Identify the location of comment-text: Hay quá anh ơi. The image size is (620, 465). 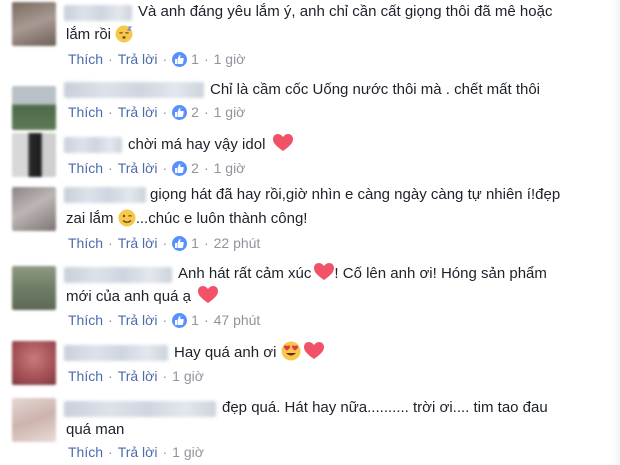
(249, 354).